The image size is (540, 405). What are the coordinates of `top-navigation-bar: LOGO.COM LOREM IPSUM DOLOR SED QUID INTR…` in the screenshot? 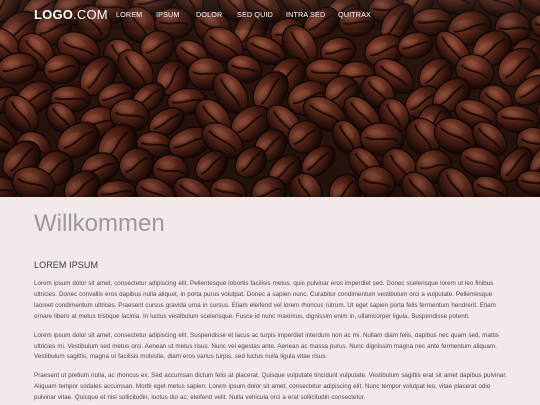 It's located at (270, 15).